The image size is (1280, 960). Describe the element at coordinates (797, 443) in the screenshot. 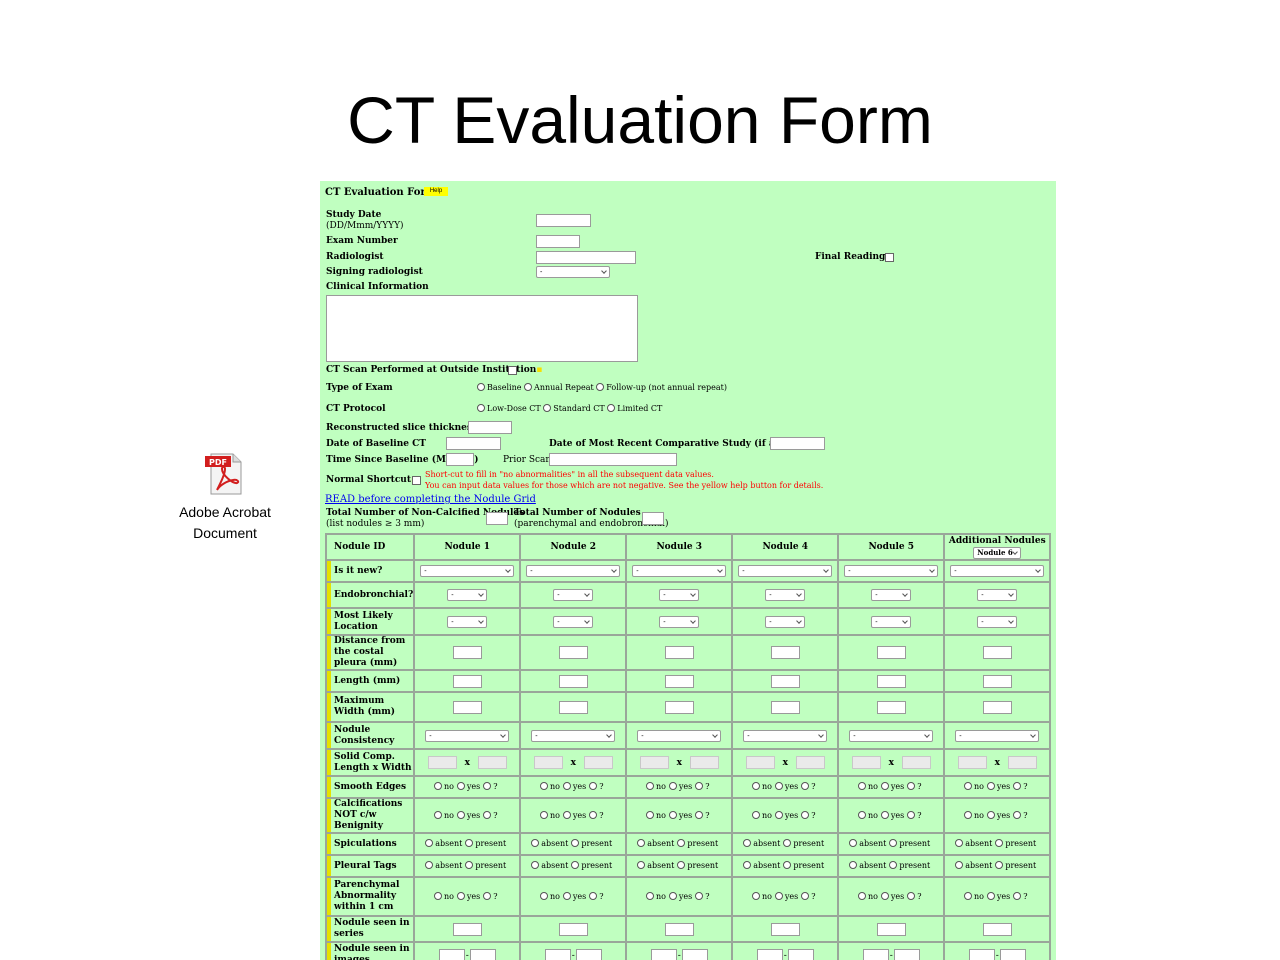

I see `date-recent-input` at that location.